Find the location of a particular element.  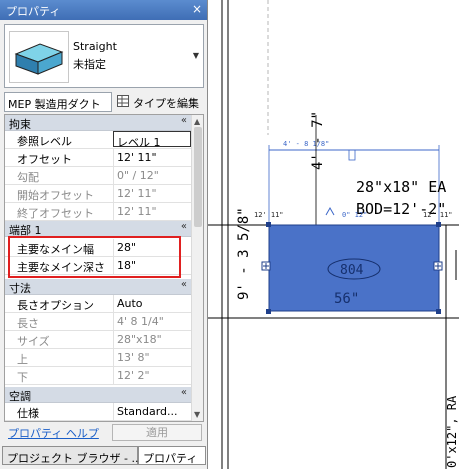

property-value-text: 4' 8 1/4" is located at coordinates (140, 321).